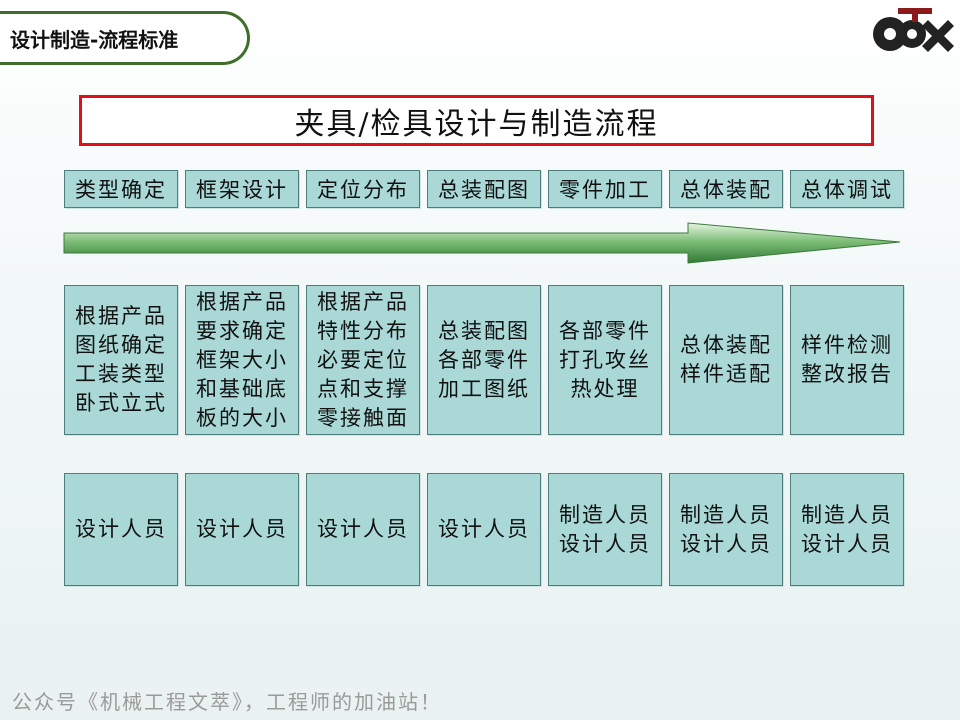 This screenshot has height=720, width=960. I want to click on company-logo-icon, so click(913, 30).